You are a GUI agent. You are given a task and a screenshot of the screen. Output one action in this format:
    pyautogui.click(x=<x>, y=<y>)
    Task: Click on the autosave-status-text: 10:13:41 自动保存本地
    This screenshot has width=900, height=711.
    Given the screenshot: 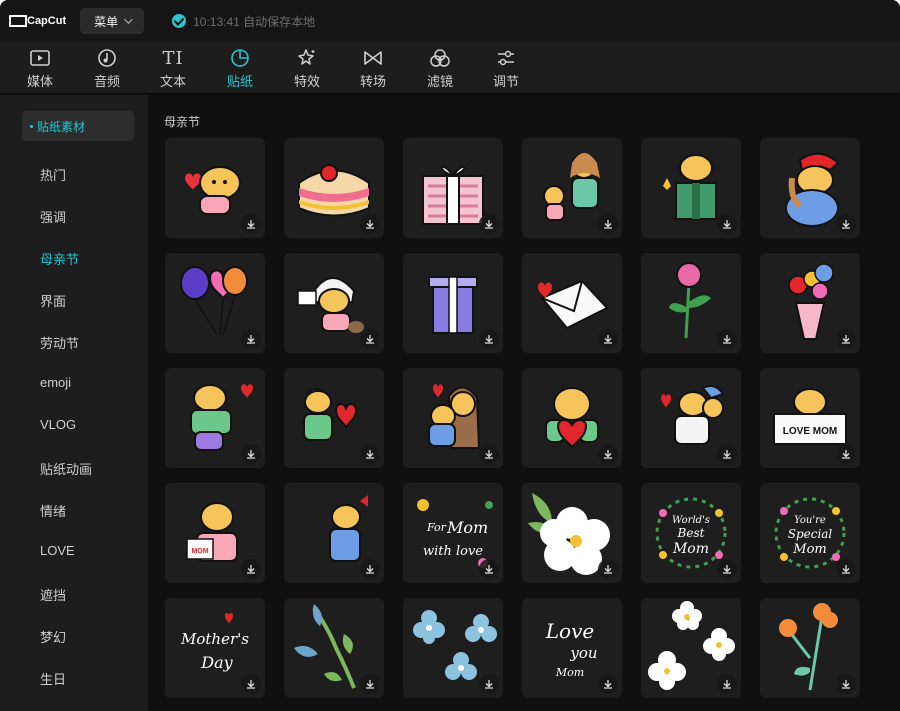 What is the action you would take?
    pyautogui.click(x=254, y=21)
    